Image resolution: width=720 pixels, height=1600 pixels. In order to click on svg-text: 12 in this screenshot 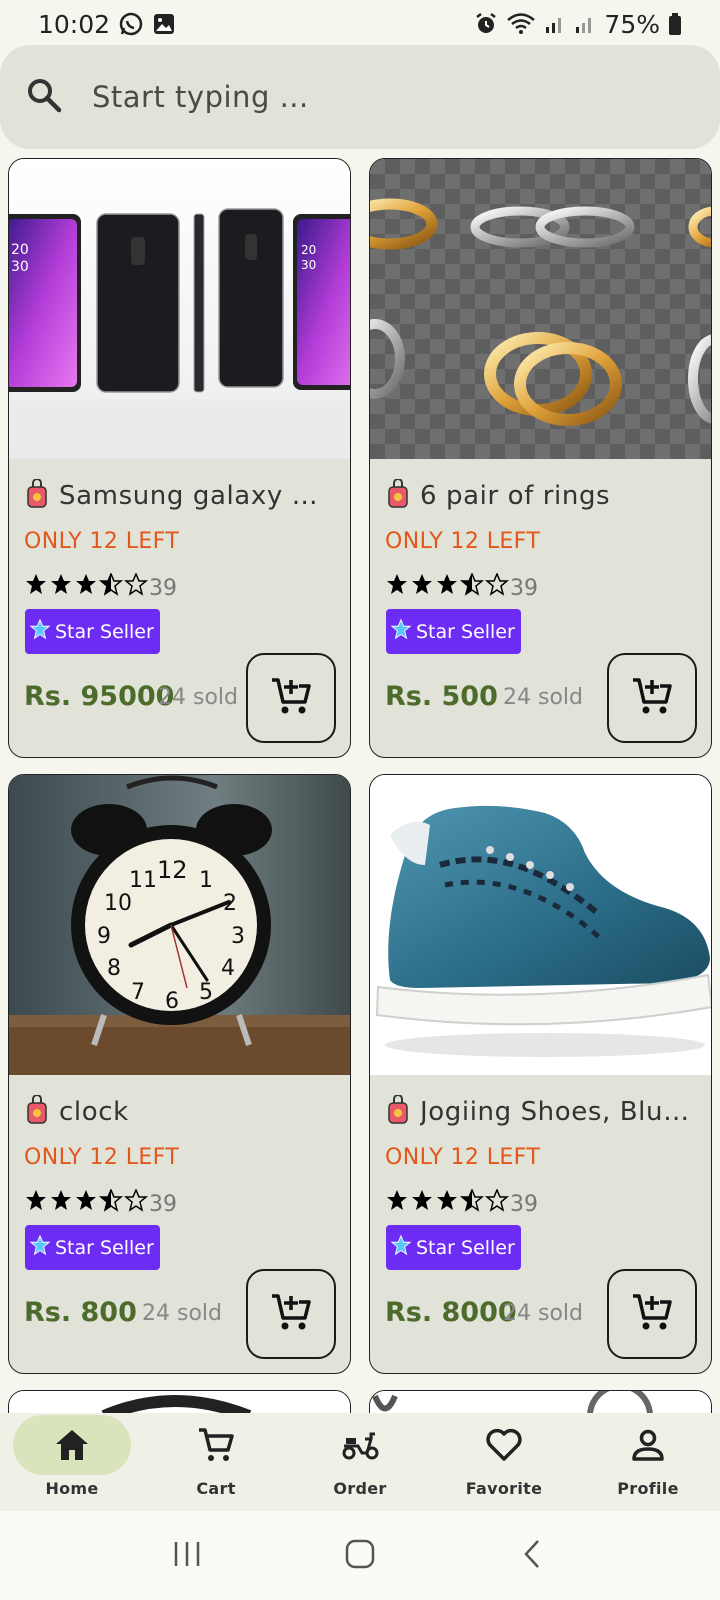, I will do `click(172, 870)`.